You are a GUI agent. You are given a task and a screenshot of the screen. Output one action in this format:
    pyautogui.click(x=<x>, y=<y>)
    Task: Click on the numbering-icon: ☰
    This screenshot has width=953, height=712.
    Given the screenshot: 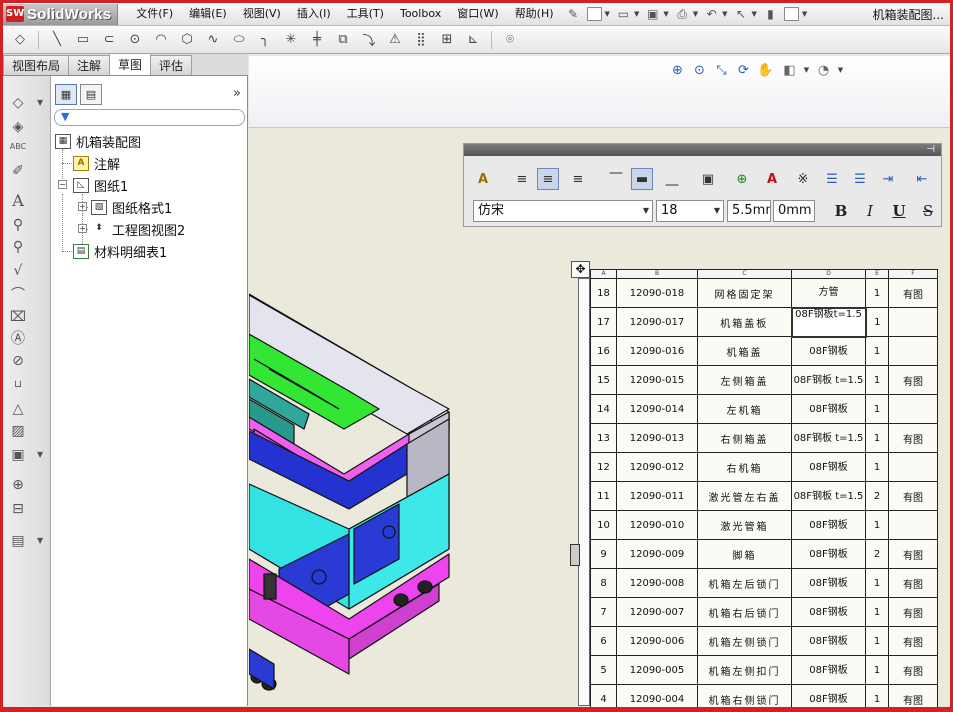 What is the action you would take?
    pyautogui.click(x=860, y=179)
    